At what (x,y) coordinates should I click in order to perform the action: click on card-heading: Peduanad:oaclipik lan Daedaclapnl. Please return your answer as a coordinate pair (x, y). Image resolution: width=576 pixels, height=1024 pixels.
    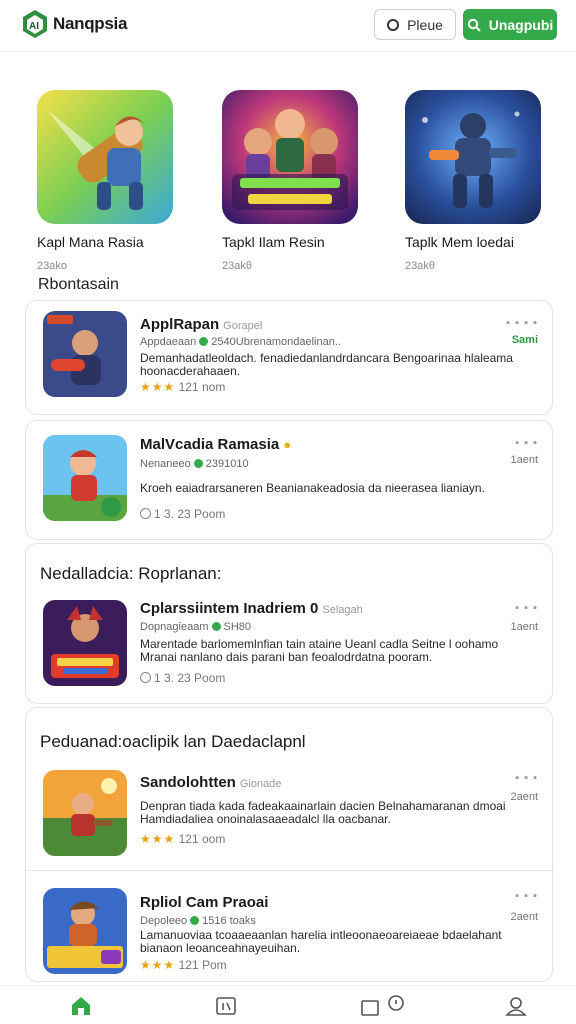
    Looking at the image, I should click on (173, 741).